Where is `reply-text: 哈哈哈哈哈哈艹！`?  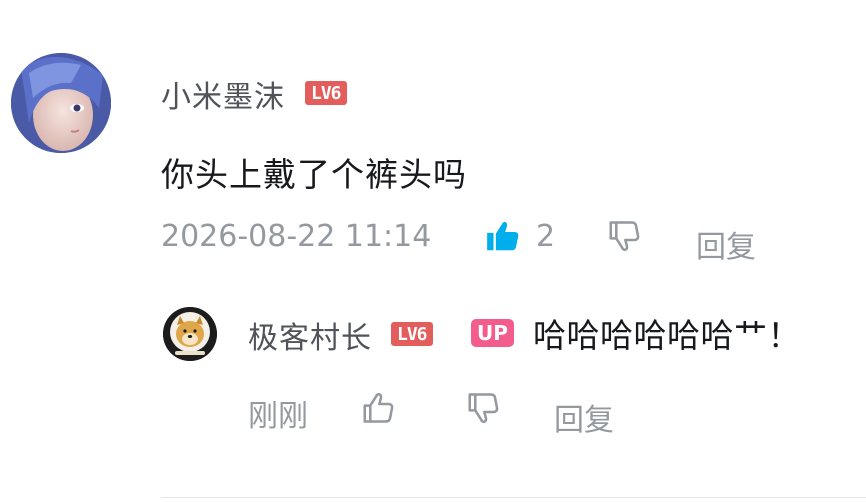 reply-text: 哈哈哈哈哈哈艹！ is located at coordinates (667, 335).